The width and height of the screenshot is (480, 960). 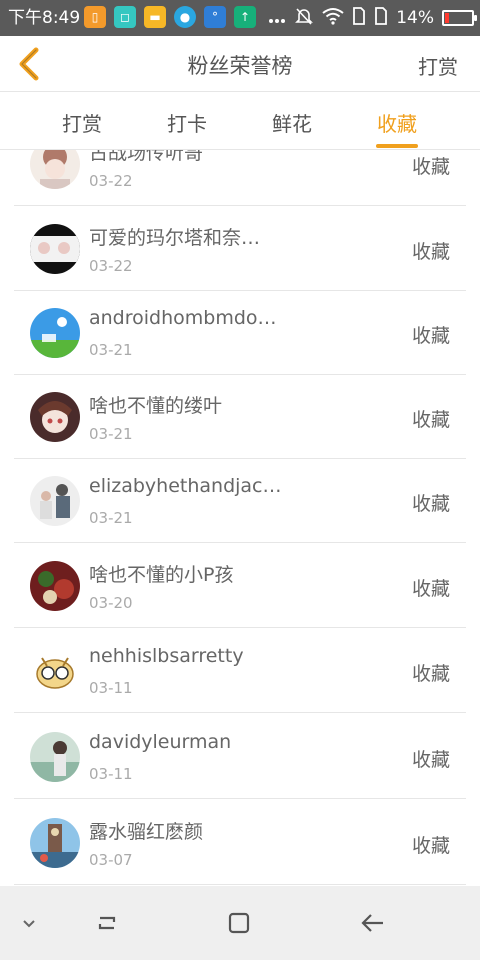 What do you see at coordinates (95, 17) in the screenshot?
I see `orange-app-icon: ▯` at bounding box center [95, 17].